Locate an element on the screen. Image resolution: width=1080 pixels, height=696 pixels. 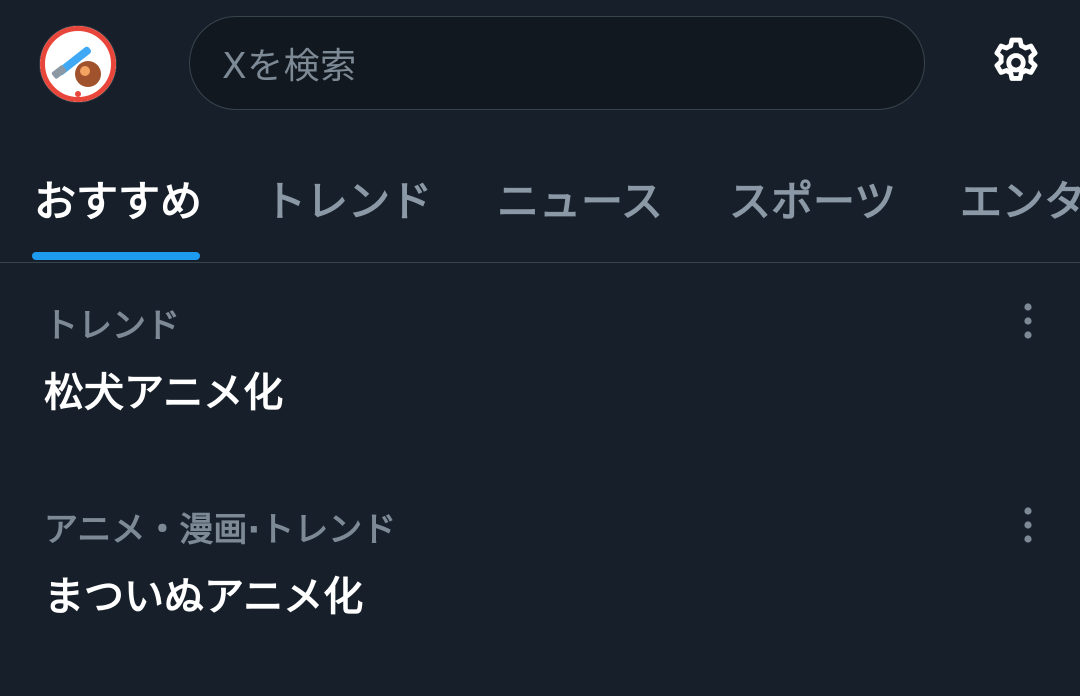
tab-entertainment: エンタ is located at coordinates (1020, 202).